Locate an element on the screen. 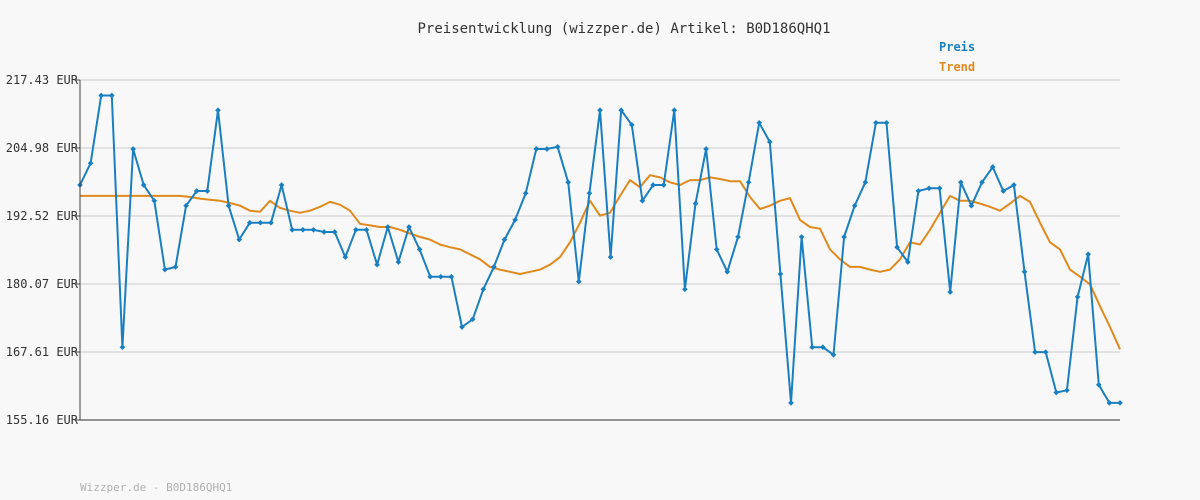 The width and height of the screenshot is (1200, 500). y-tick-label: 204.98 EUR is located at coordinates (42, 148).